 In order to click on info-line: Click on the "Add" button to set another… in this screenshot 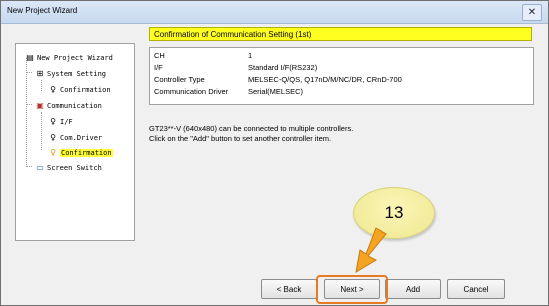, I will do `click(240, 138)`.